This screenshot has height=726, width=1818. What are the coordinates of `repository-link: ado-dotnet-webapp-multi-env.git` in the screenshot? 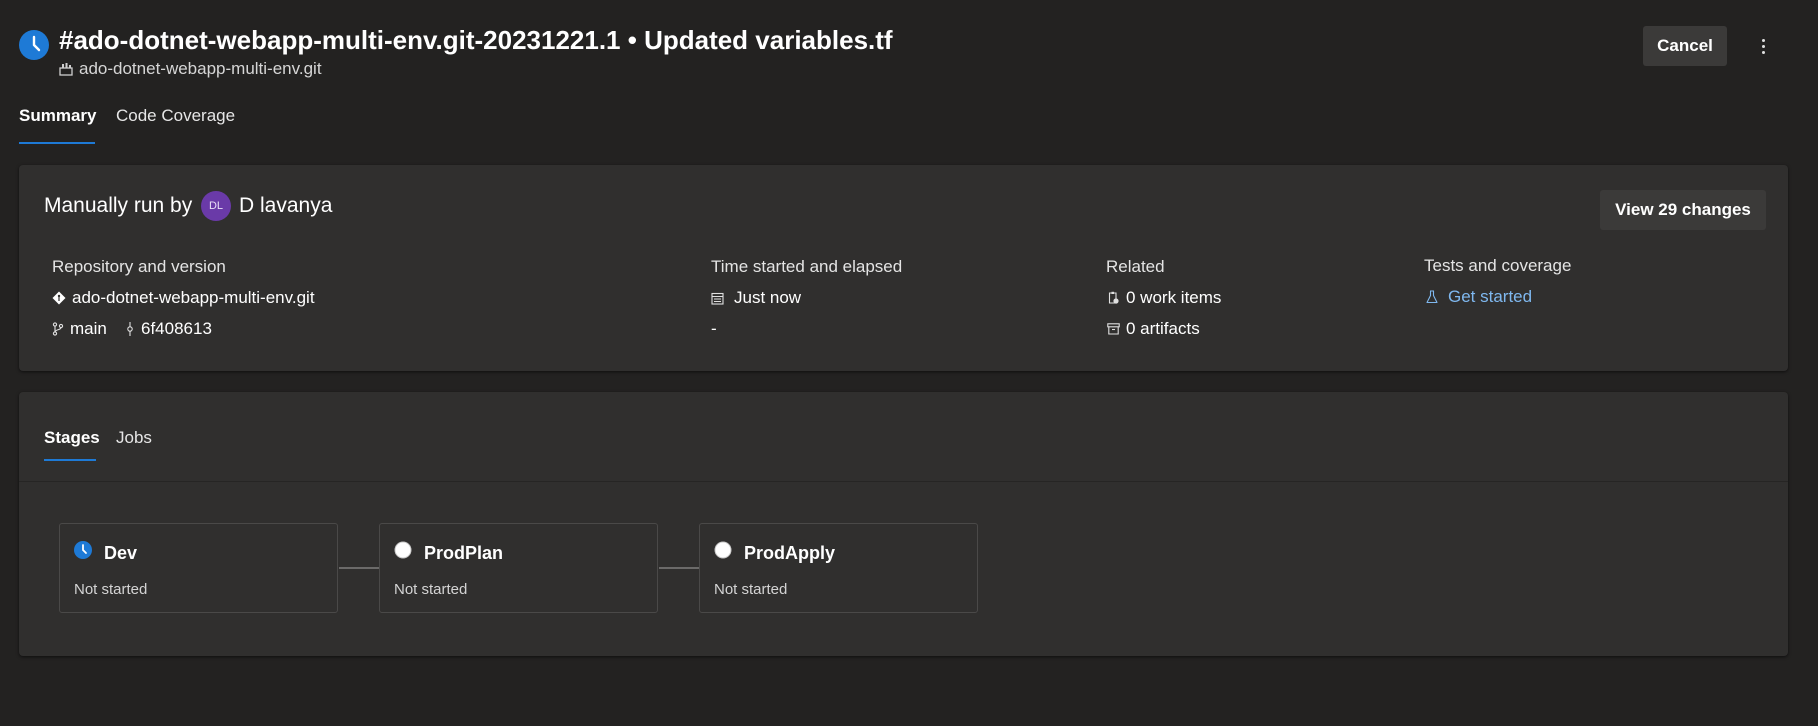 It's located at (183, 298).